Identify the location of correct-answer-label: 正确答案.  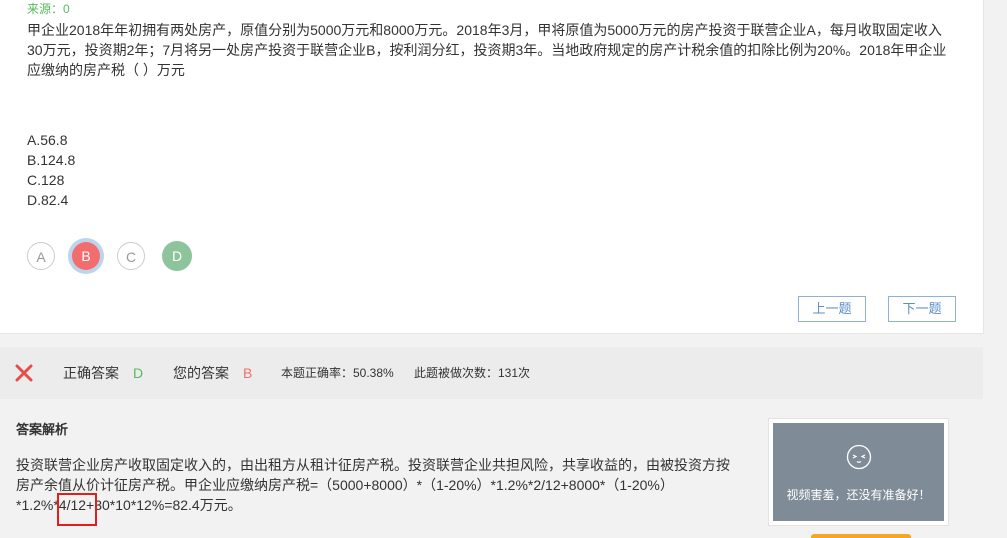
(91, 373).